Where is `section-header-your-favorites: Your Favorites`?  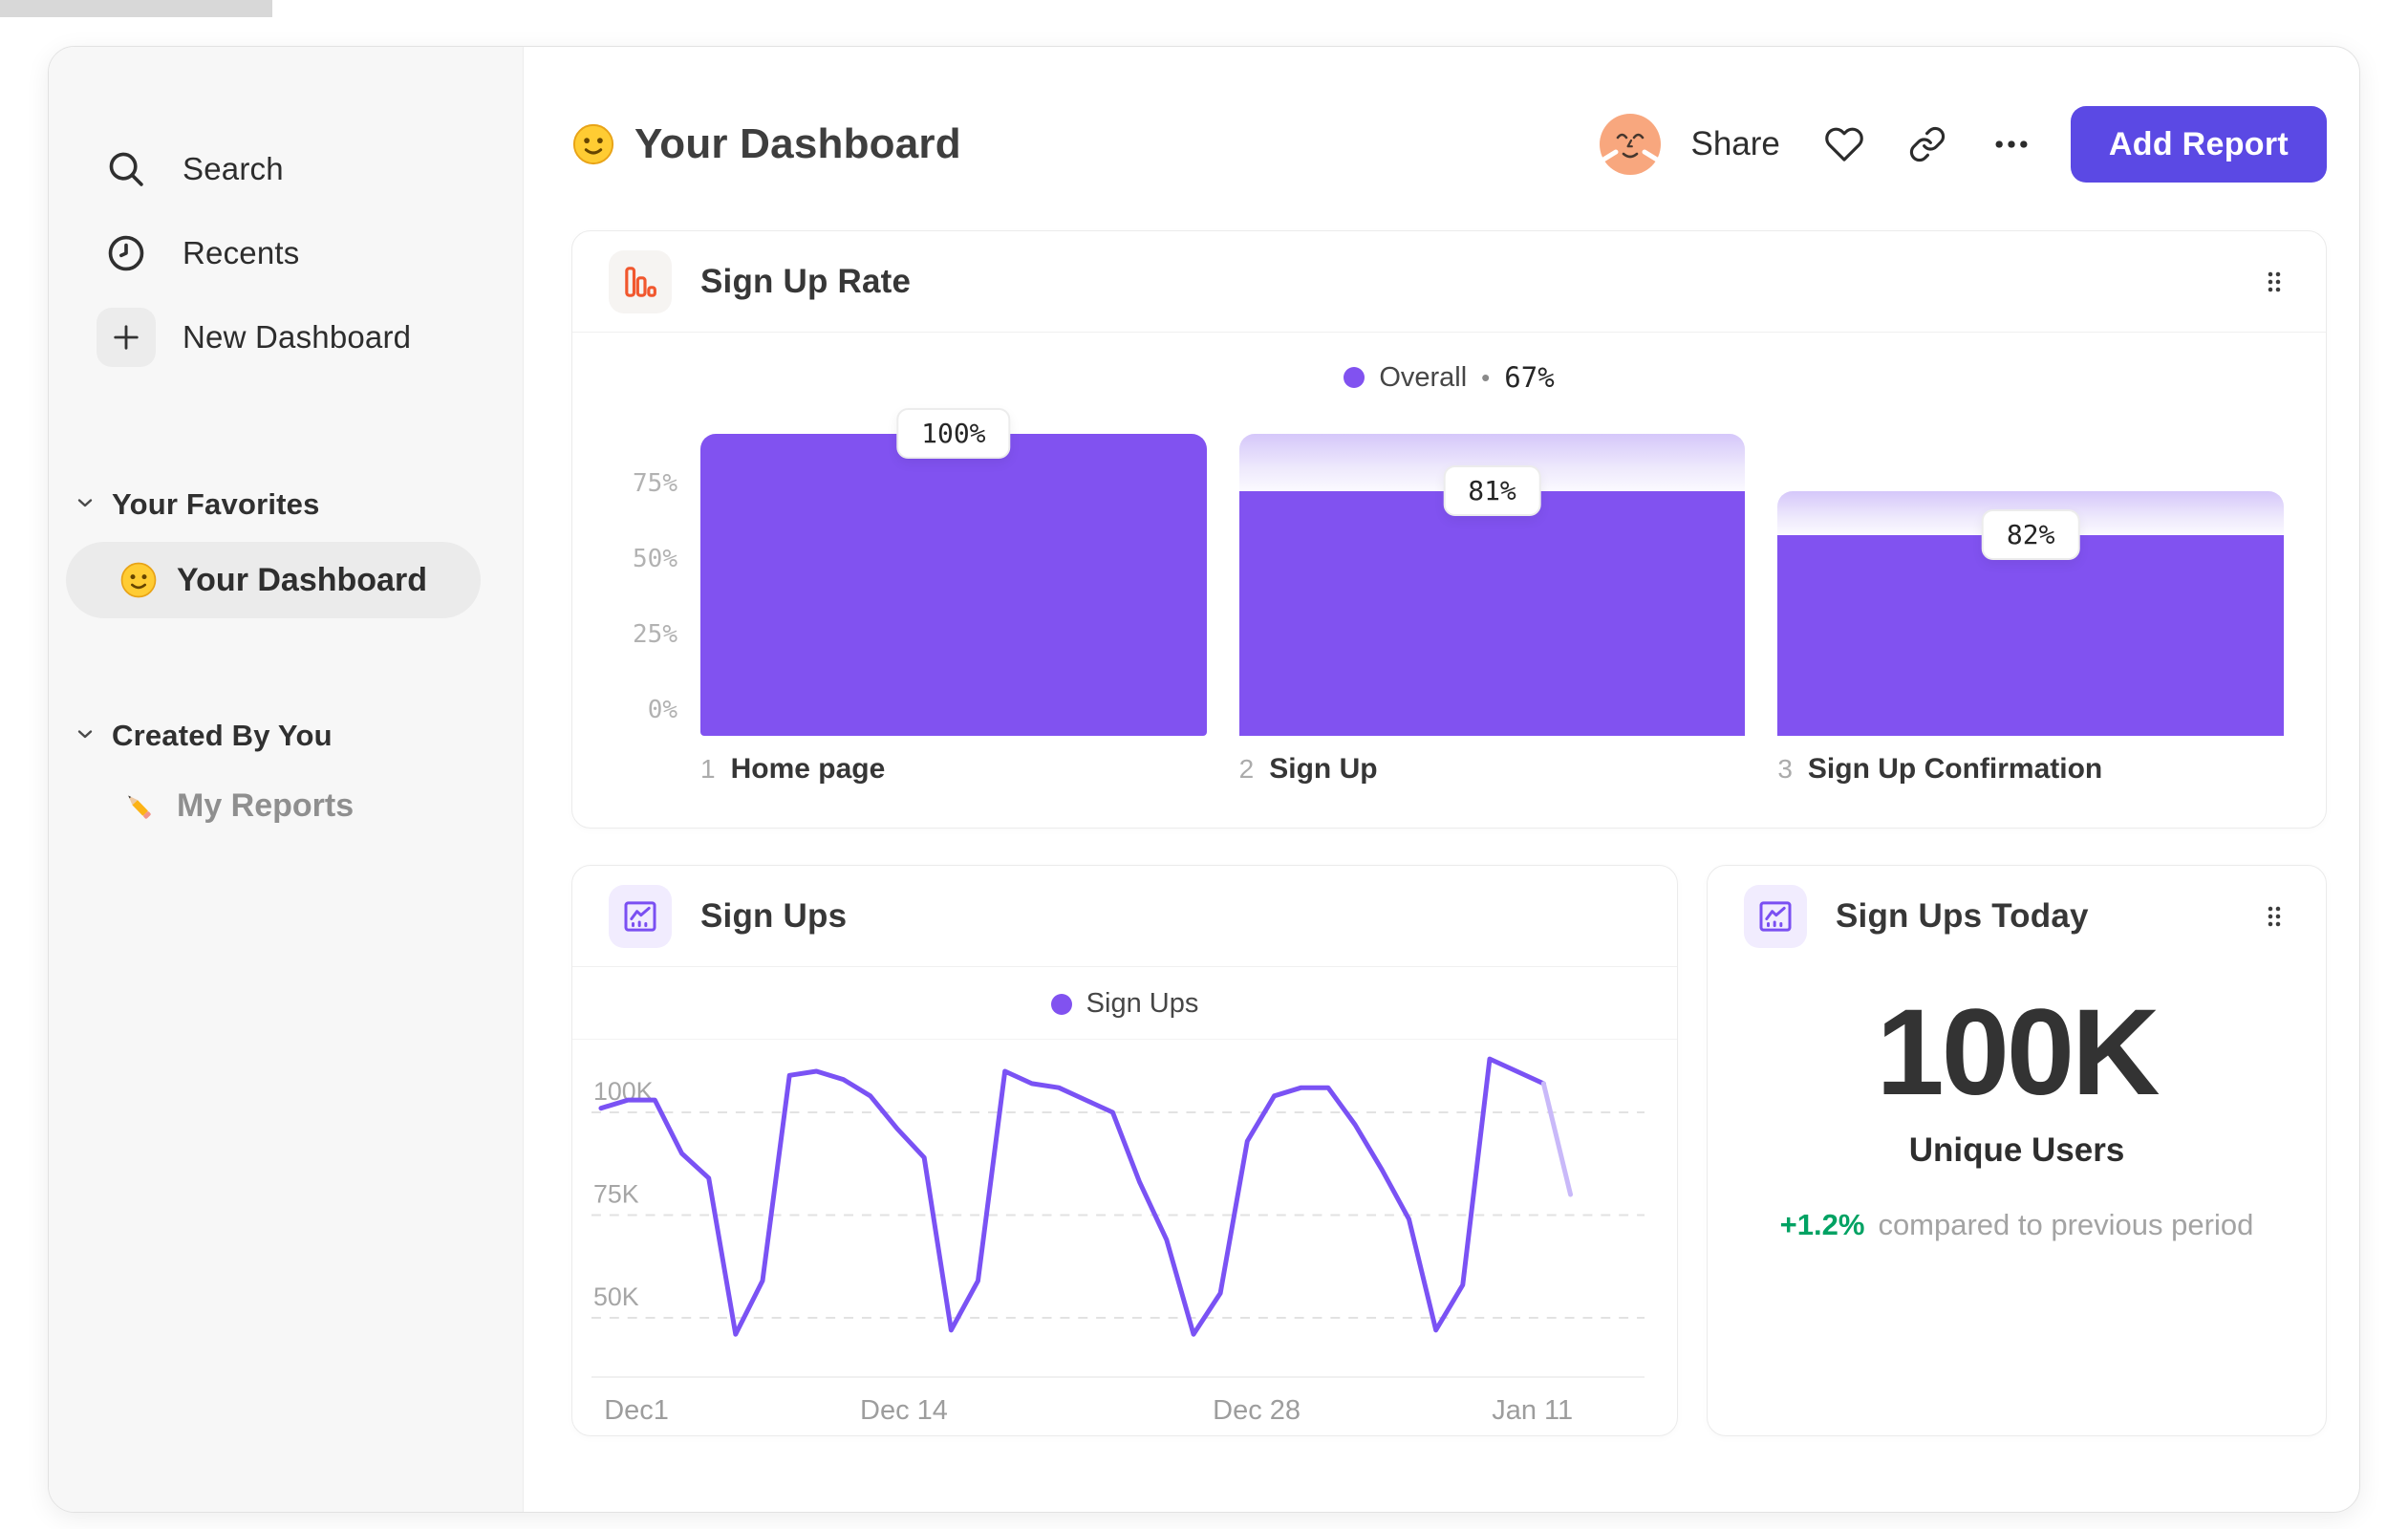
section-header-your-favorites: Your Favorites is located at coordinates (286, 504).